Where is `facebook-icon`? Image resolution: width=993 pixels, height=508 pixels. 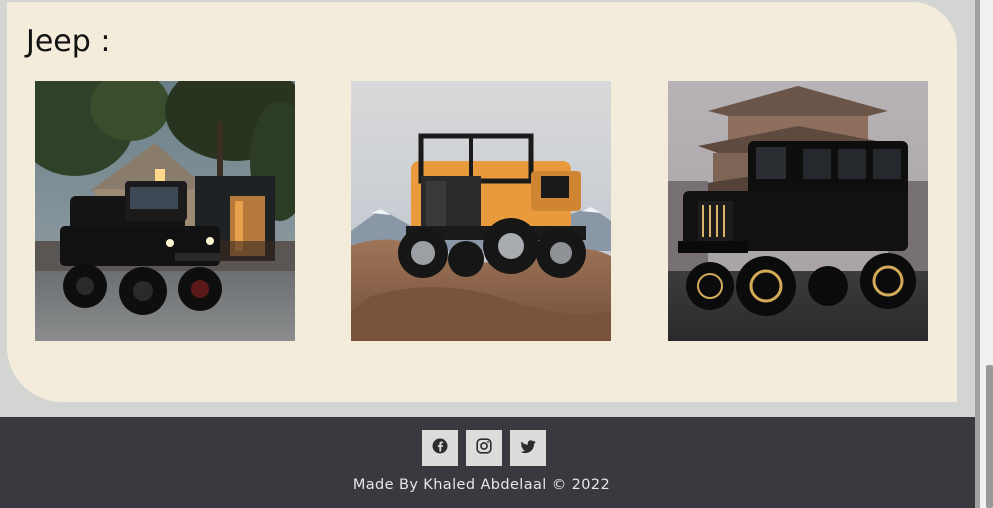
facebook-icon is located at coordinates (440, 448).